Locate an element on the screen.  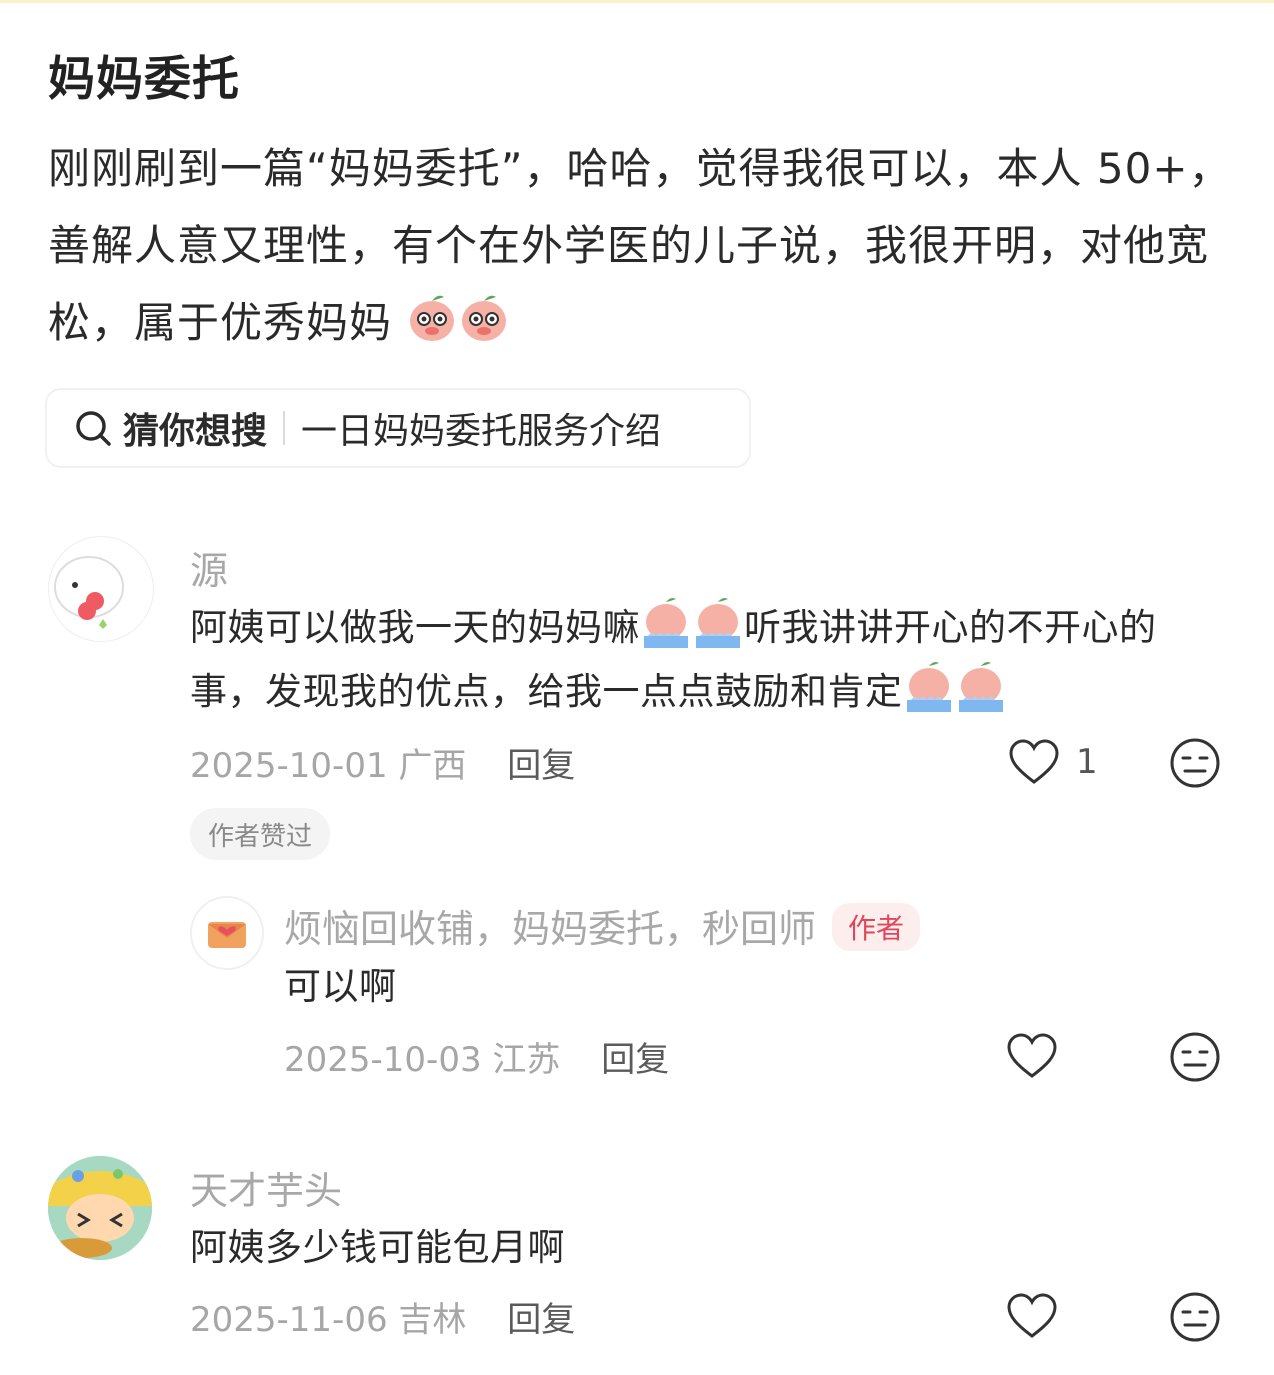
comment-author-name: 天才芋头 is located at coordinates (266, 1187).